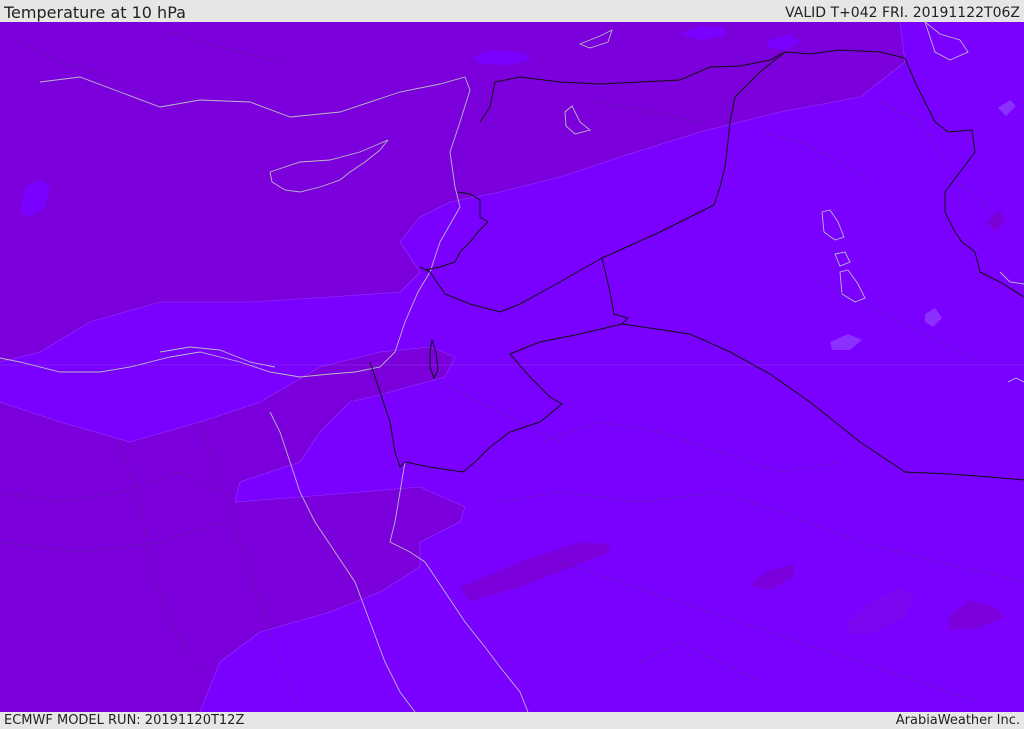 The image size is (1024, 729). What do you see at coordinates (957, 720) in the screenshot?
I see `credit-label: ArabiaWeather Inc.` at bounding box center [957, 720].